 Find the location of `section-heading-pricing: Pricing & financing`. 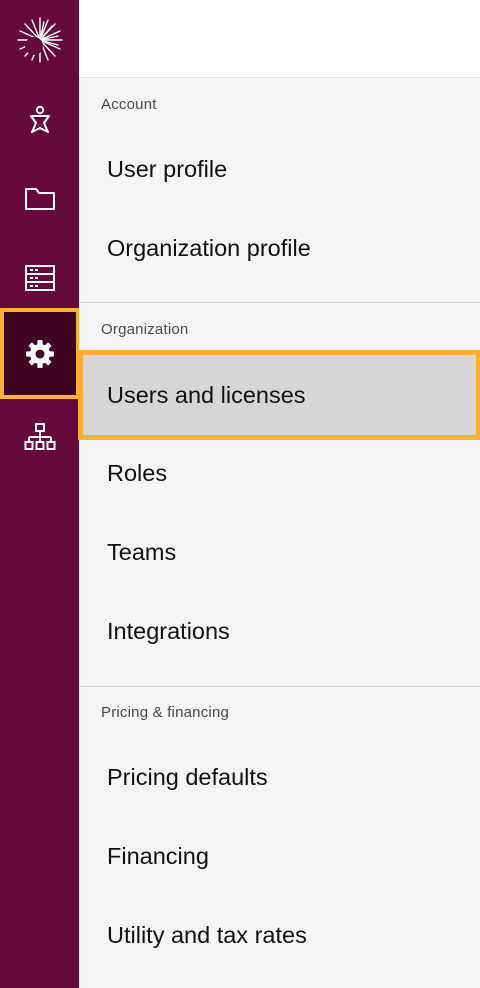

section-heading-pricing: Pricing & financing is located at coordinates (165, 712).